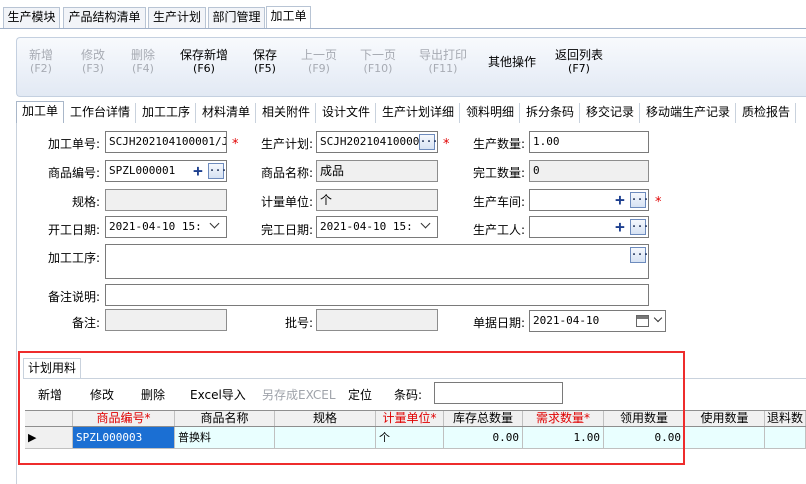  I want to click on tab-production-plan: 生产计划, so click(177, 17).